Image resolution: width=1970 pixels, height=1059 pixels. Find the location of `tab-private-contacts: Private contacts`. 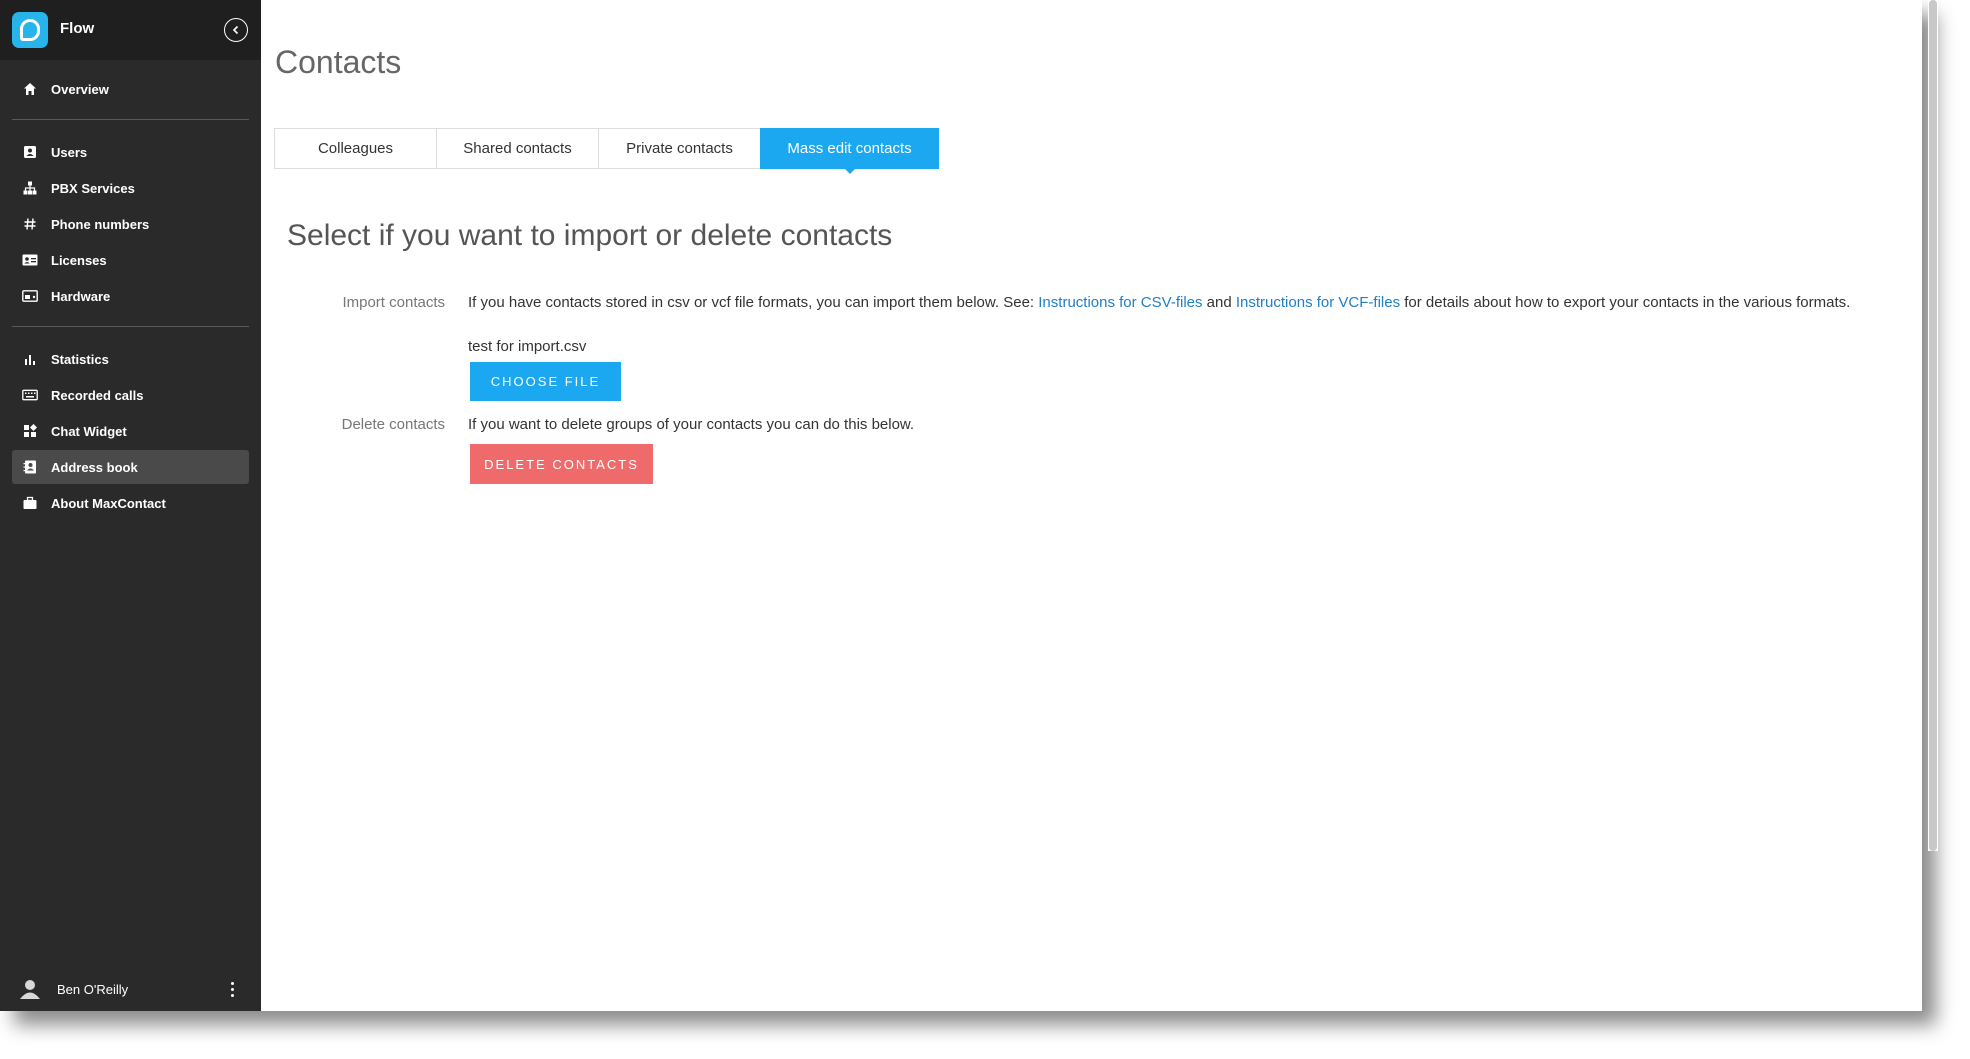

tab-private-contacts: Private contacts is located at coordinates (679, 148).